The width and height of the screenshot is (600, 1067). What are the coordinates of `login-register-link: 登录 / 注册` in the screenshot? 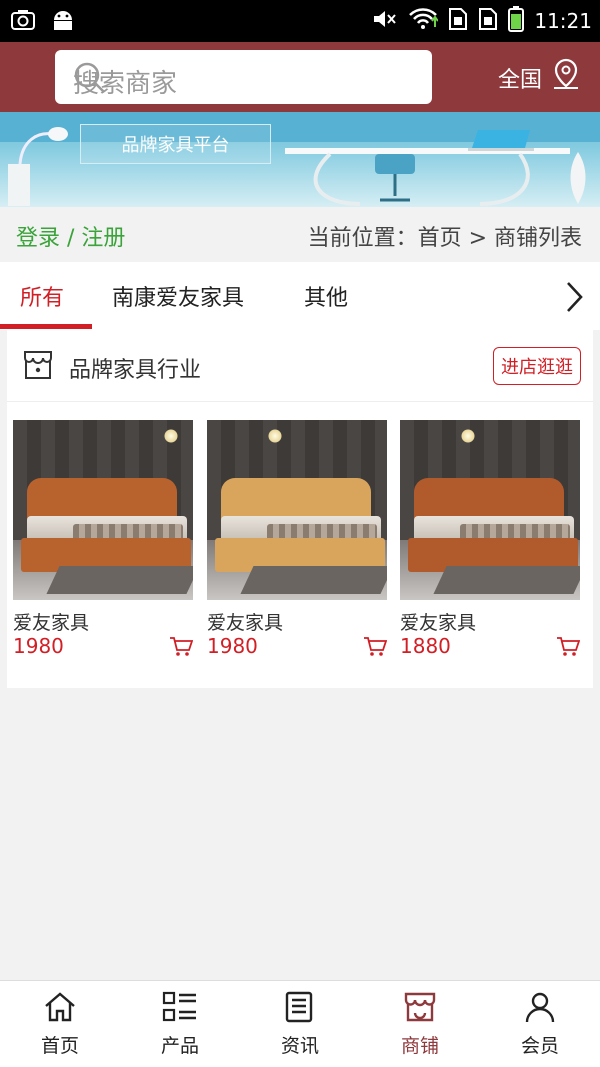 It's located at (70, 236).